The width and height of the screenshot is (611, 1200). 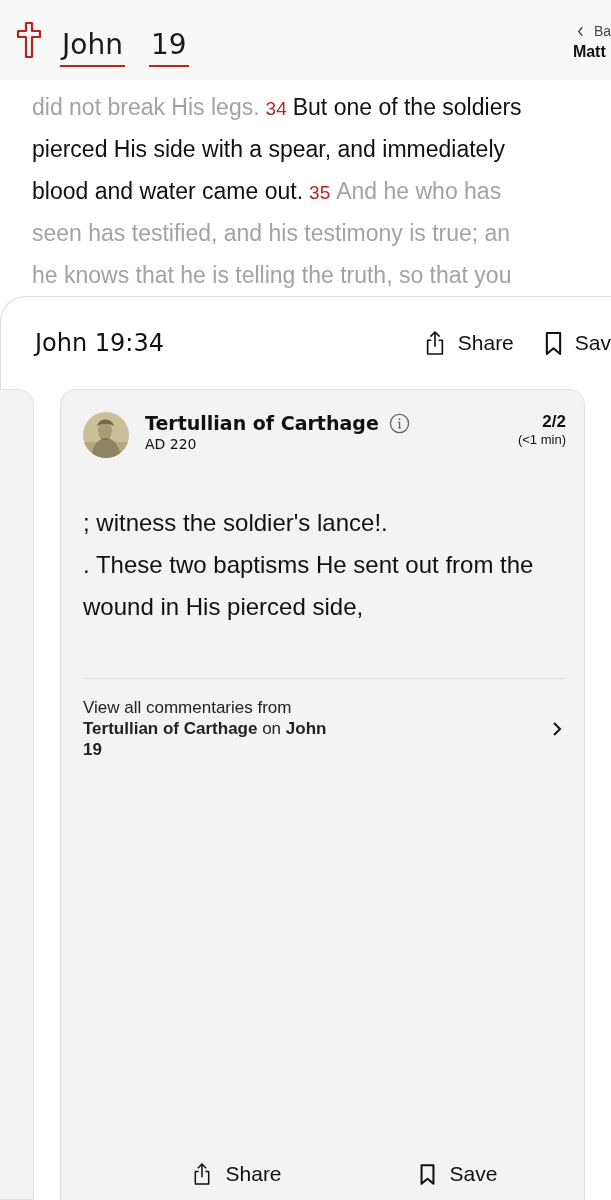 I want to click on back-title: Matt, so click(x=589, y=52).